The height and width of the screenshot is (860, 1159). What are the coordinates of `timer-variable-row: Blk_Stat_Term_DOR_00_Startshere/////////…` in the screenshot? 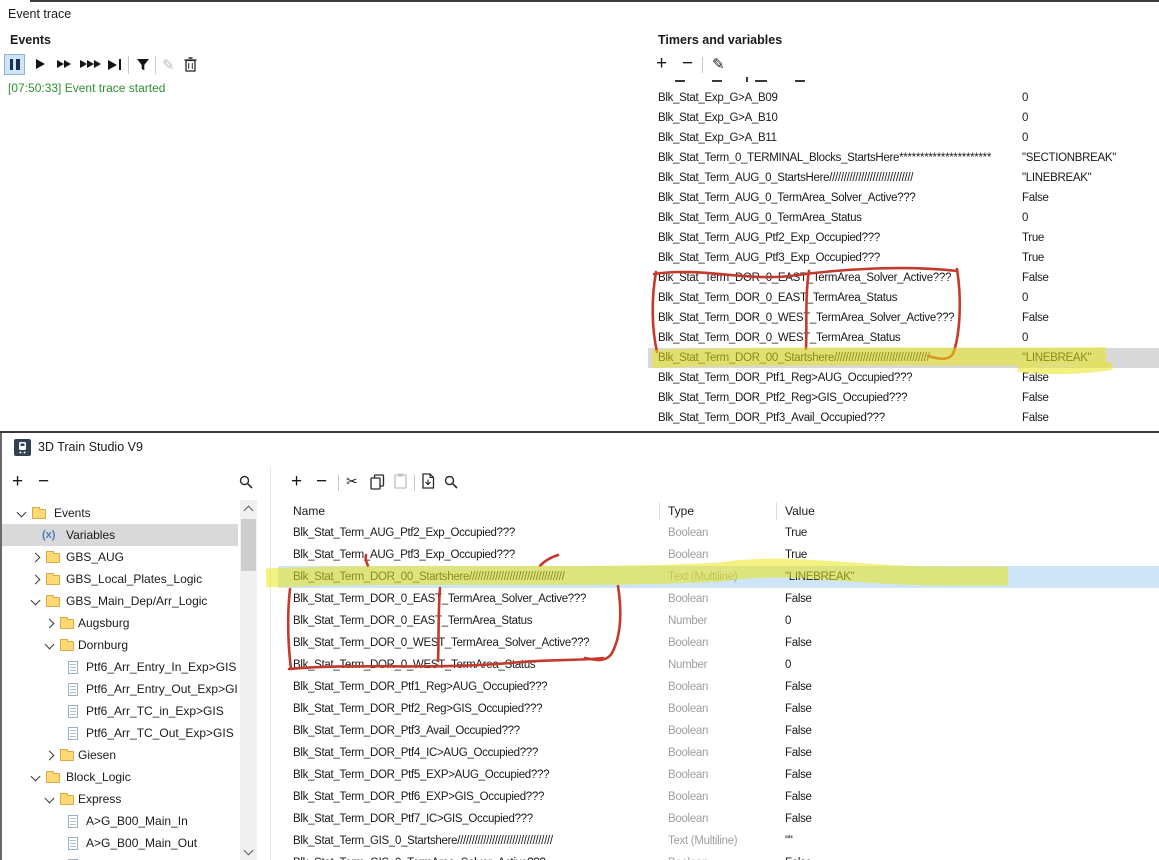 It's located at (903, 358).